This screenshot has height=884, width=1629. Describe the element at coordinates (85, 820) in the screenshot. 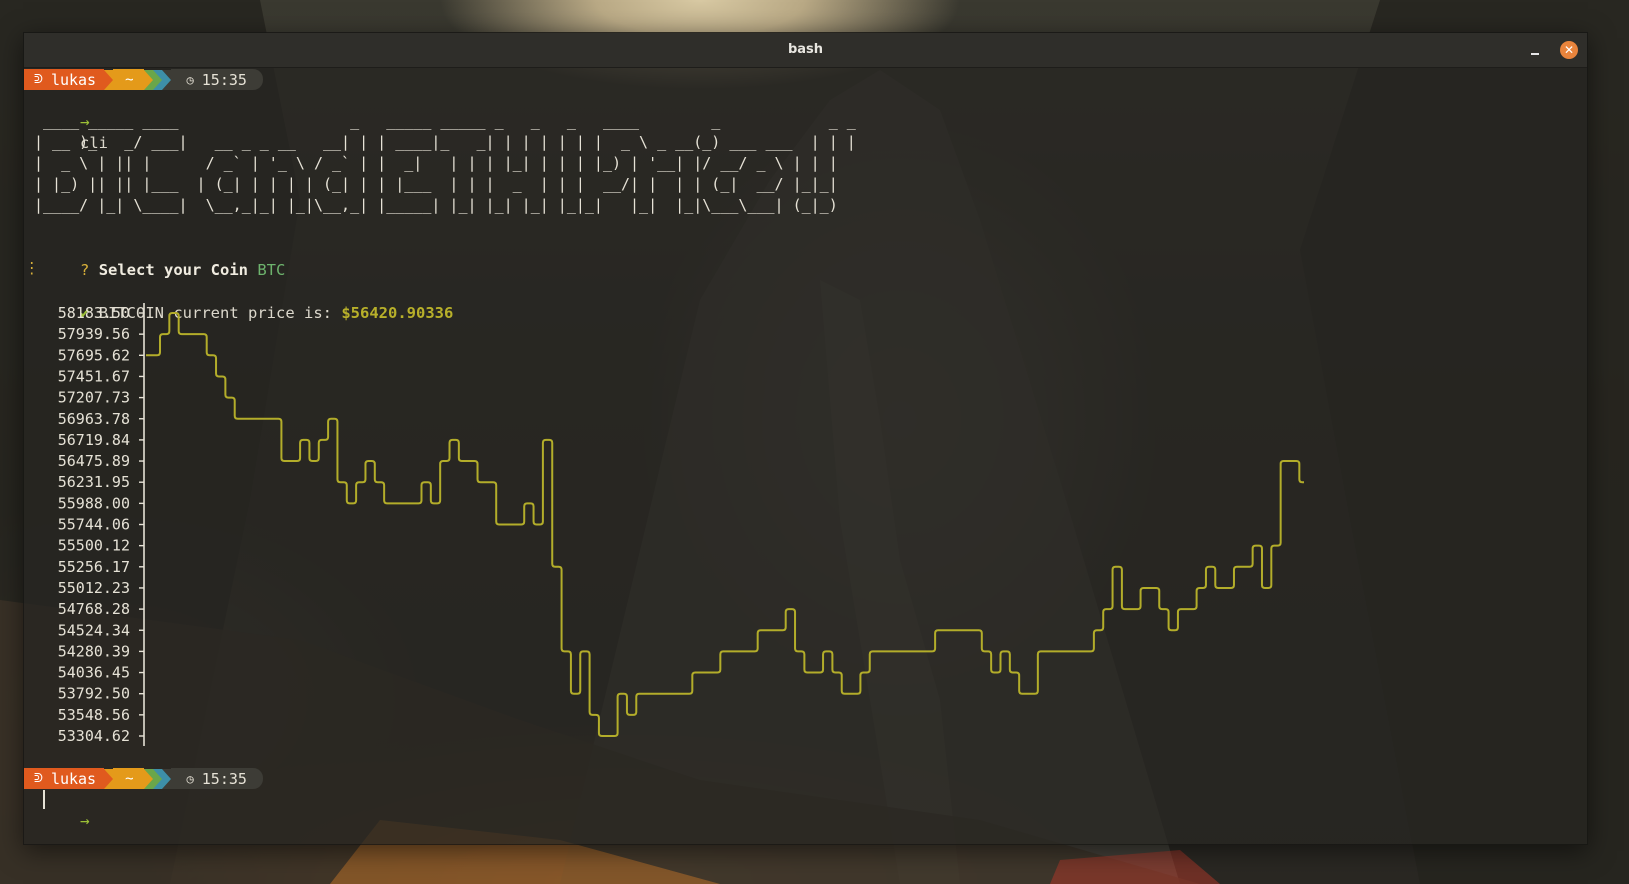

I see `prompt-arrow-icon: →` at that location.